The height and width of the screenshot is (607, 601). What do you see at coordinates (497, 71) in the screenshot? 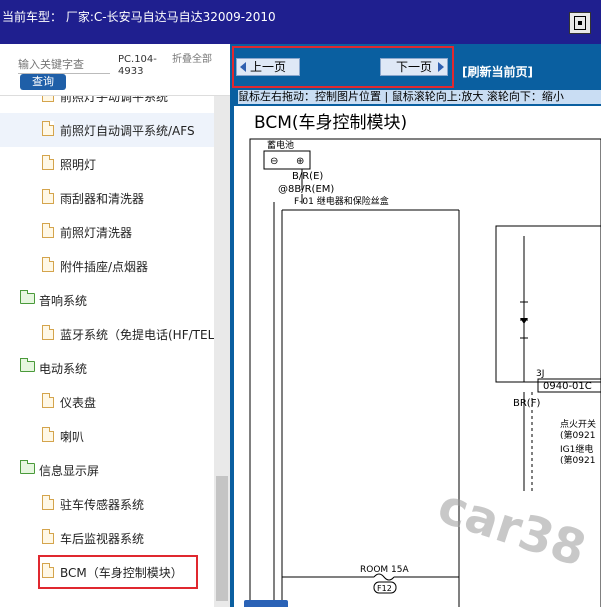
I see `refresh-page-link: [刷新当前页]` at bounding box center [497, 71].